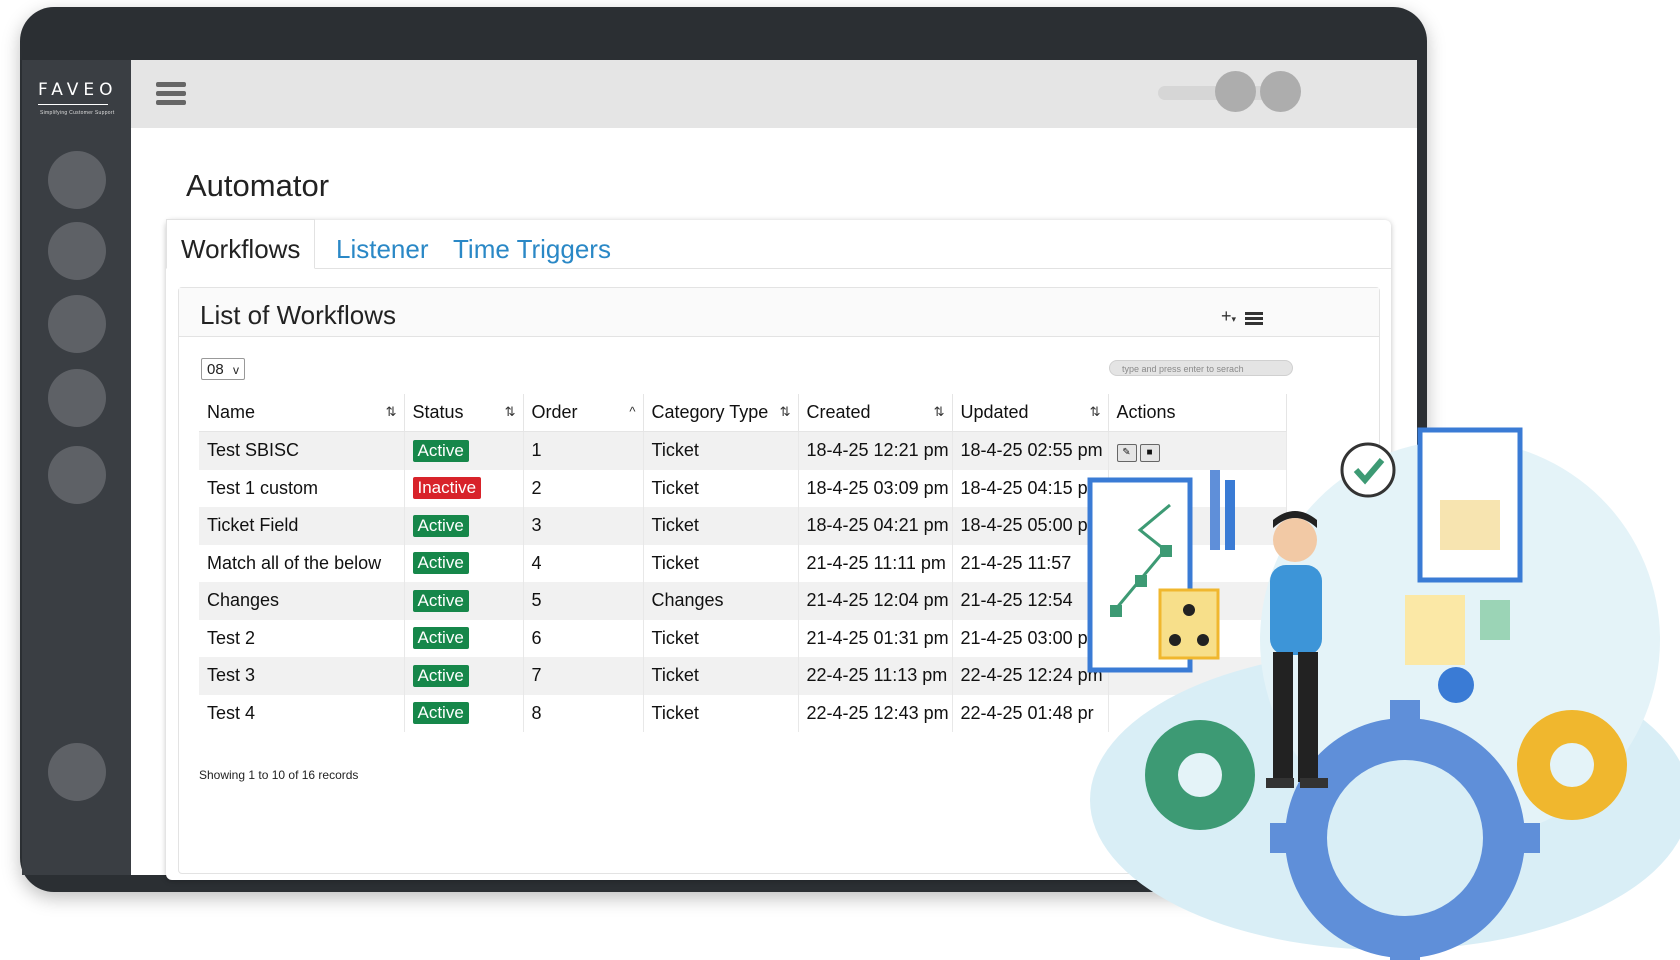  What do you see at coordinates (532, 244) in the screenshot?
I see `tab-time-triggers: Time Triggers` at bounding box center [532, 244].